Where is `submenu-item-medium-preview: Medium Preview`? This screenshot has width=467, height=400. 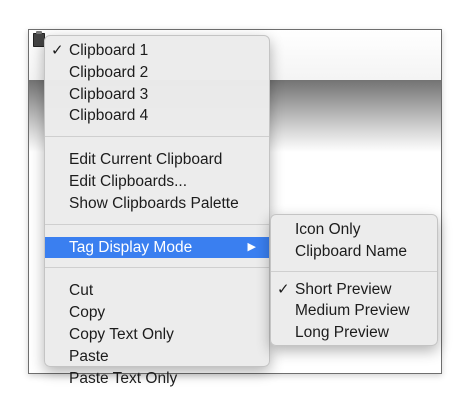
submenu-item-medium-preview: Medium Preview is located at coordinates (354, 311).